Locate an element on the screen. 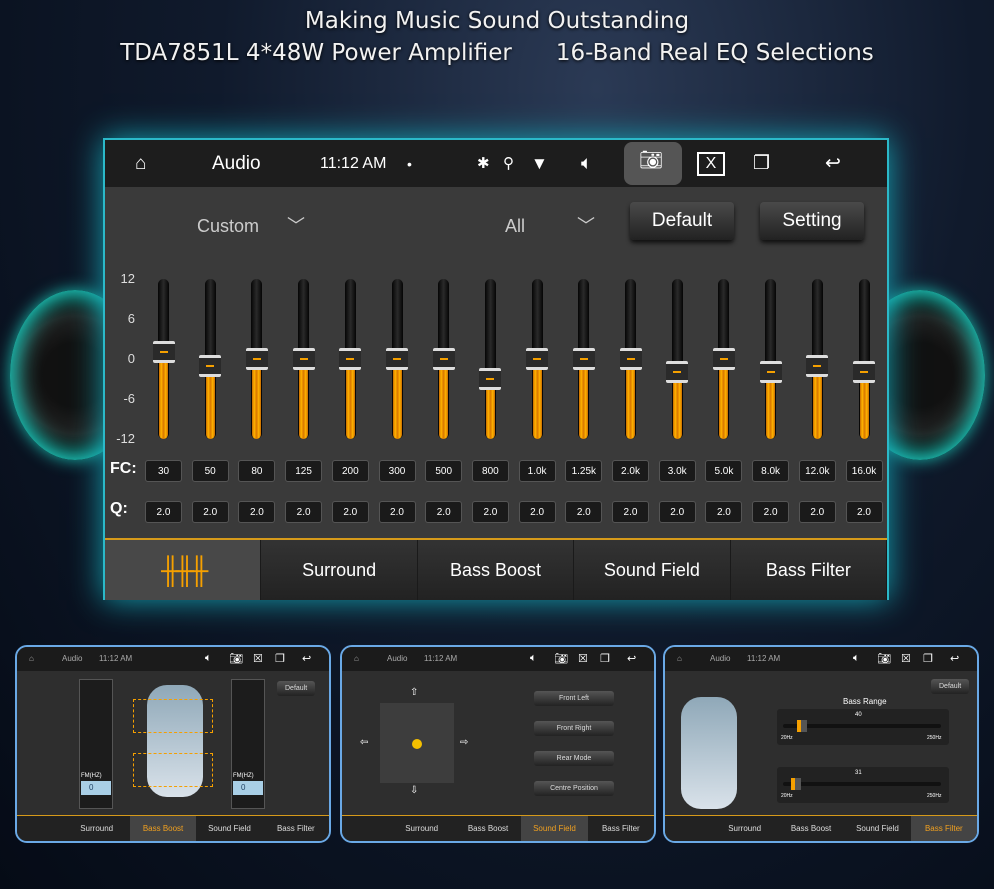 This screenshot has height=889, width=994. camera-button: 📷︎ is located at coordinates (653, 163).